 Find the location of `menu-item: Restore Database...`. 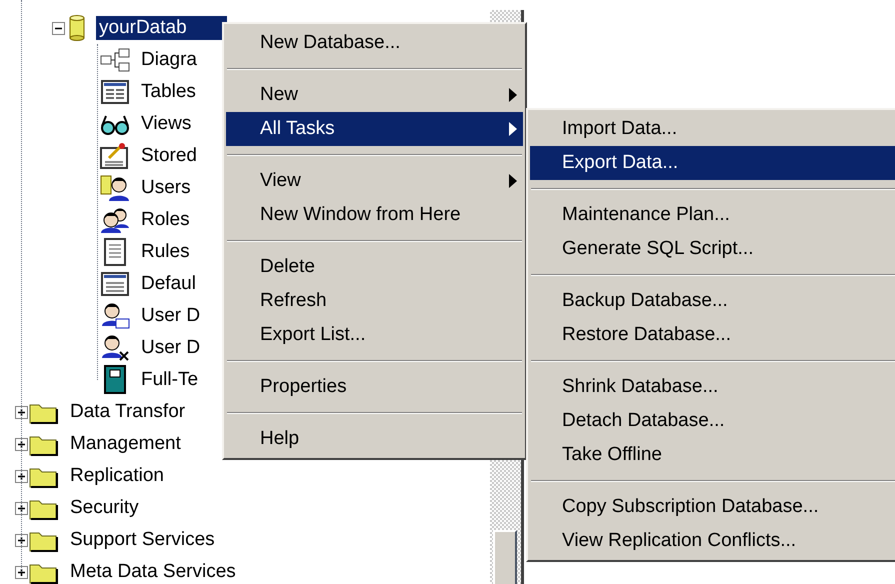

menu-item: Restore Database... is located at coordinates (712, 335).